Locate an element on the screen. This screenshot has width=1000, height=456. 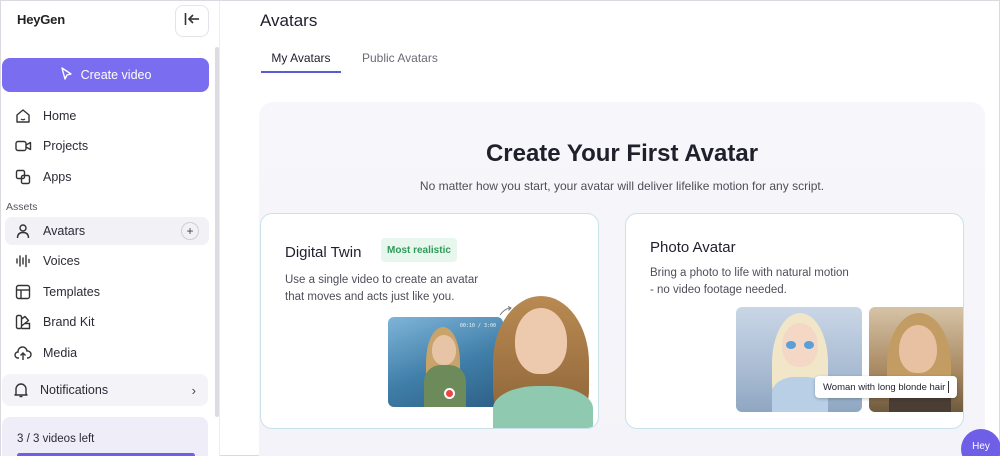
voice-wave-icon is located at coordinates (23, 261).